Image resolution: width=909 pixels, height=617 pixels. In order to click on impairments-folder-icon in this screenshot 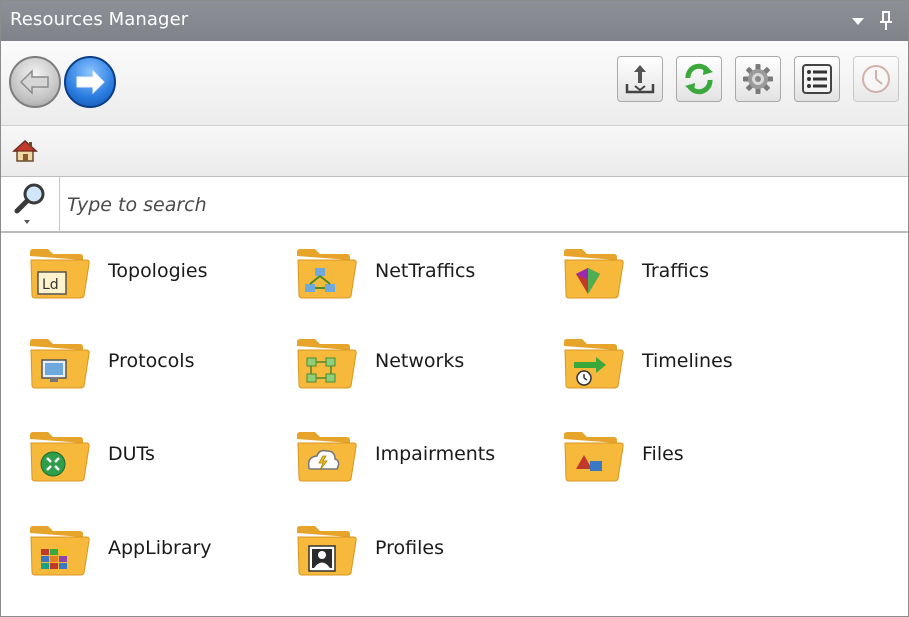, I will do `click(327, 457)`.